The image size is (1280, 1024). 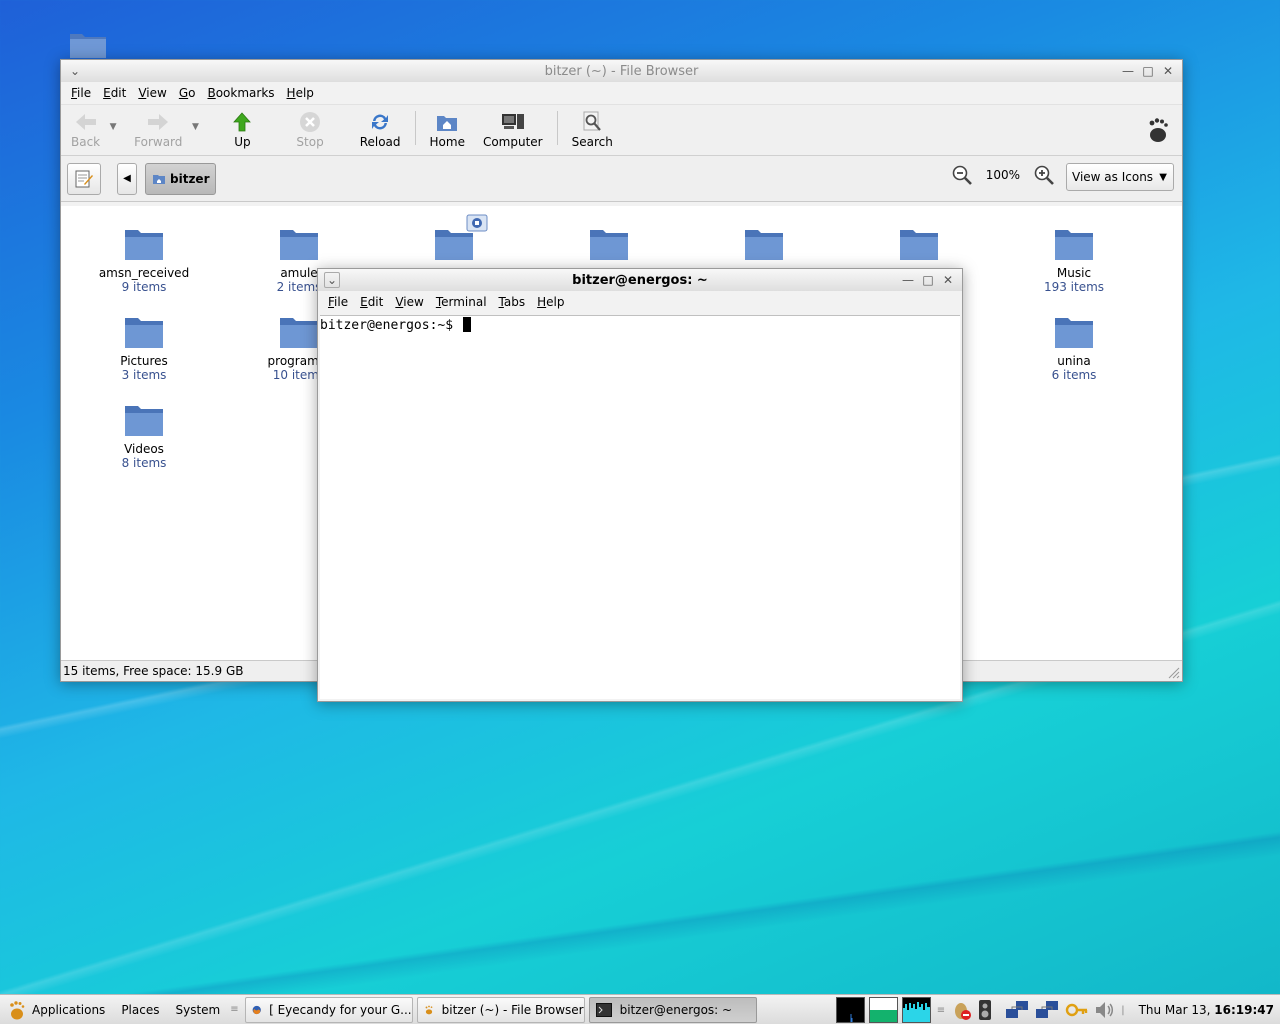 I want to click on status-text: 15 items, Free space: 15.9 GB, so click(x=153, y=671).